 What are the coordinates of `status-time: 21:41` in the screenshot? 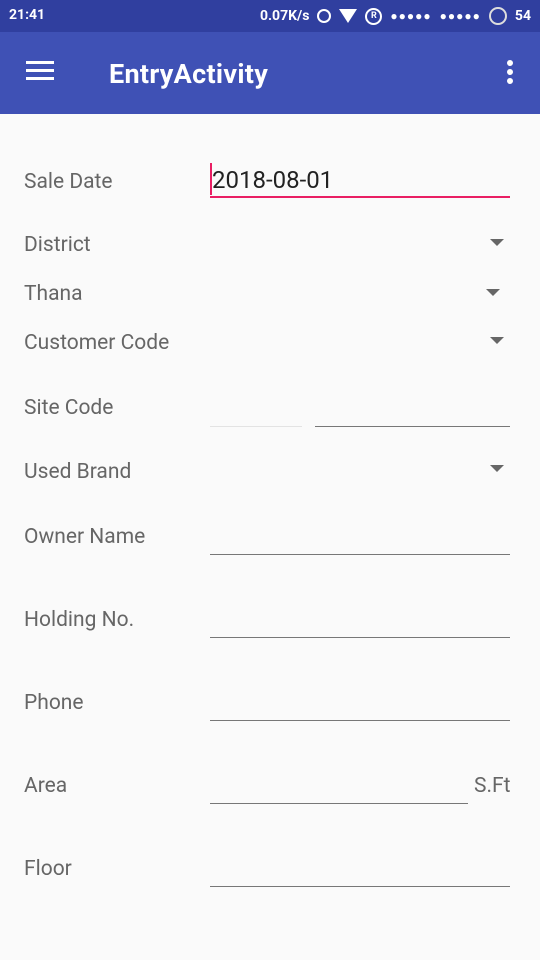 It's located at (27, 15).